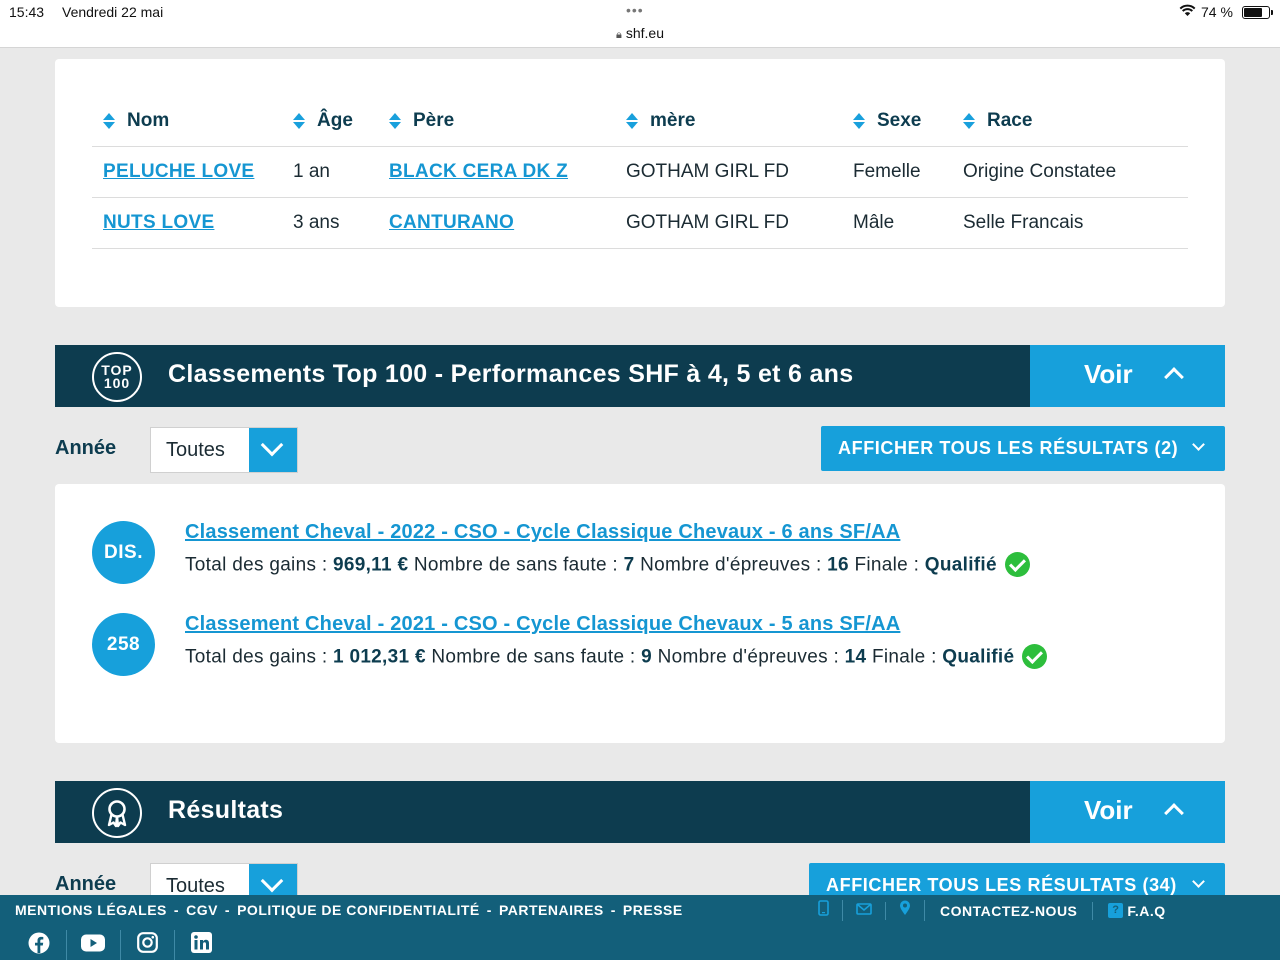 The height and width of the screenshot is (960, 1280). I want to click on breed-cell: Selle Francais, so click(1023, 222).